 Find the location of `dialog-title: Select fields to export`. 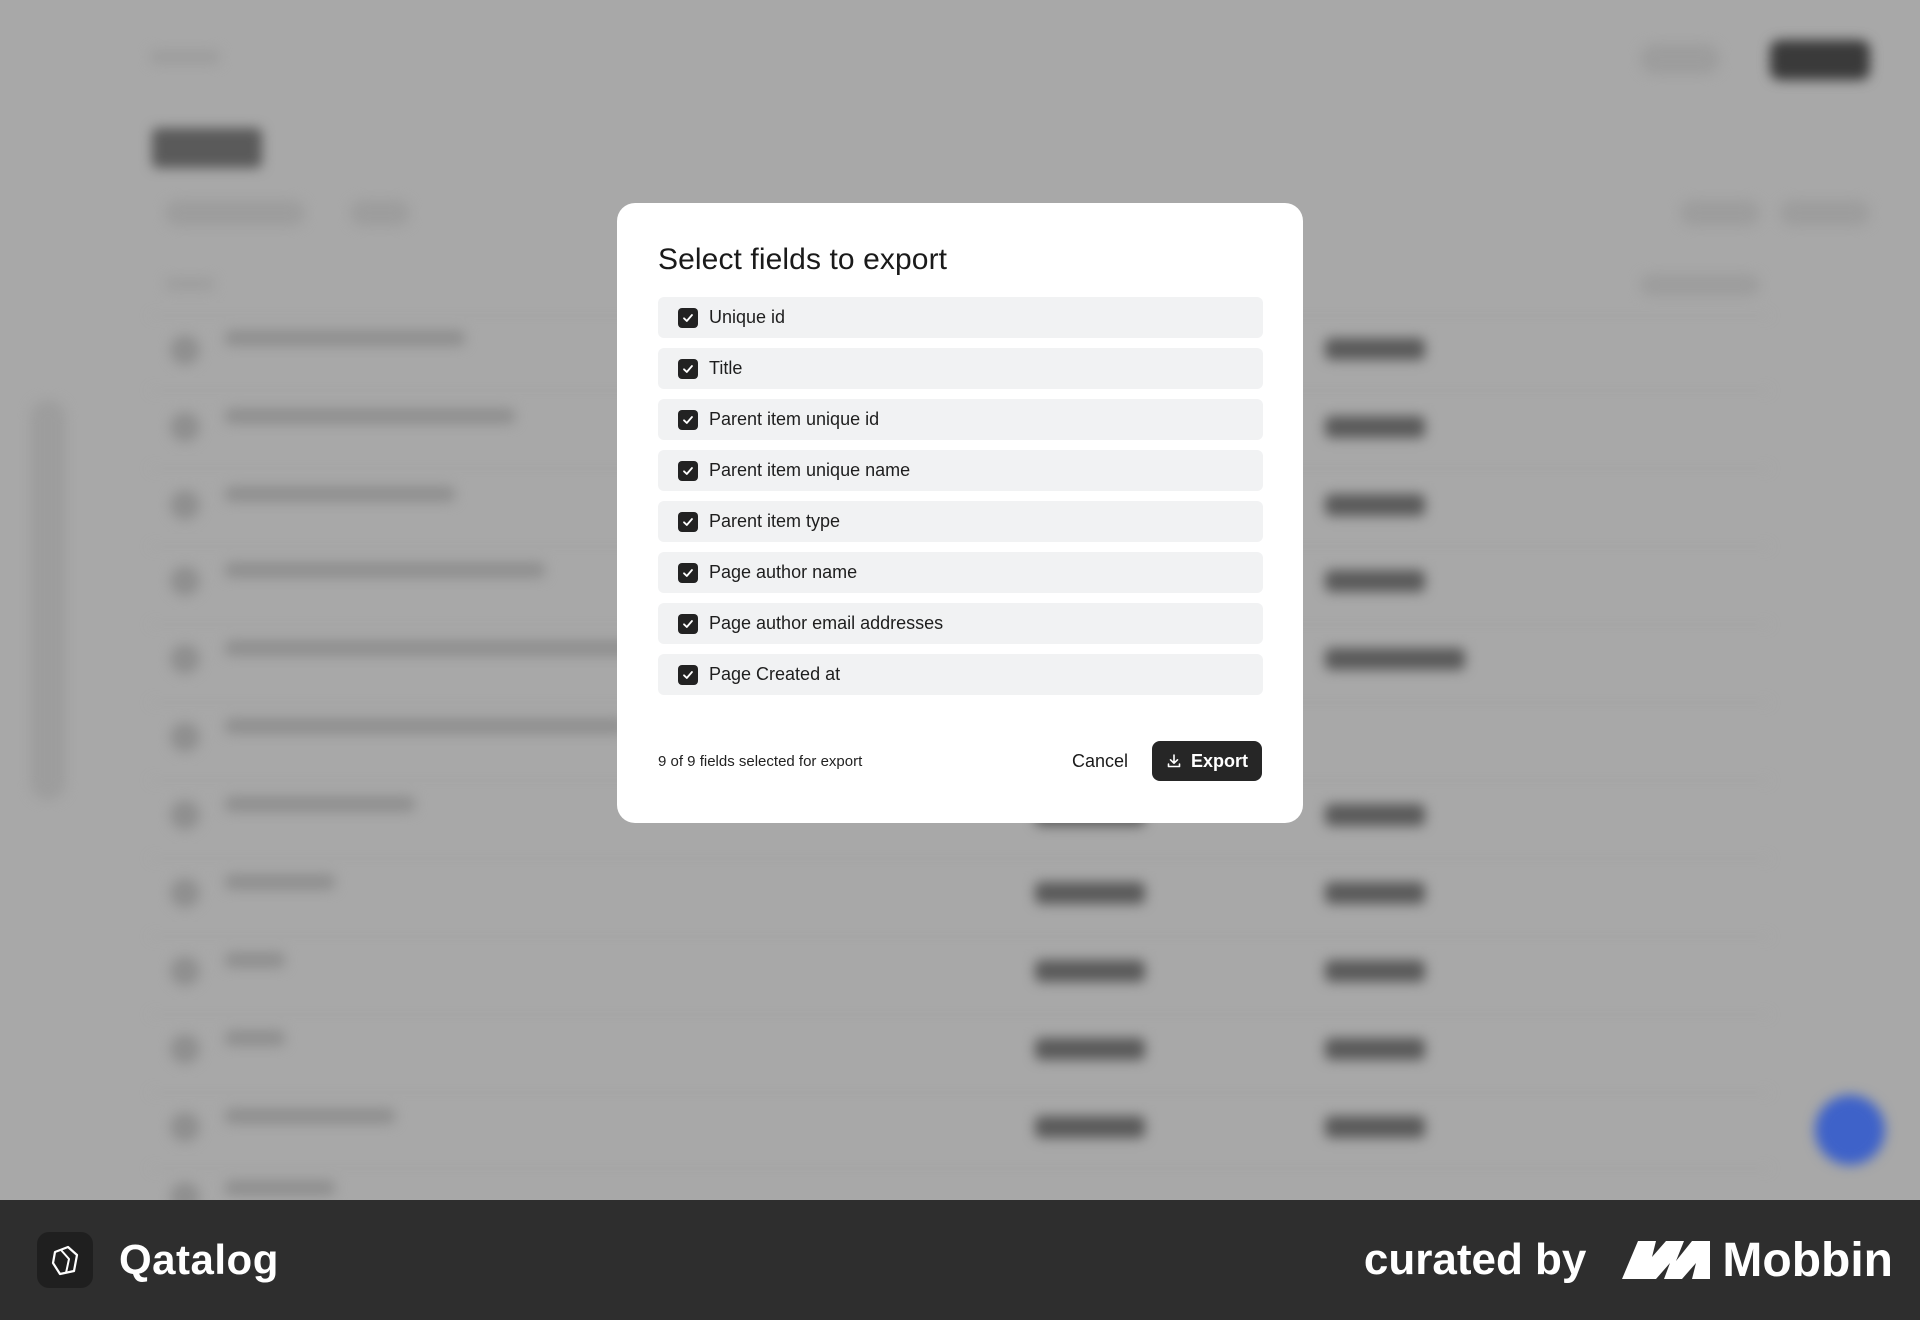

dialog-title: Select fields to export is located at coordinates (803, 259).